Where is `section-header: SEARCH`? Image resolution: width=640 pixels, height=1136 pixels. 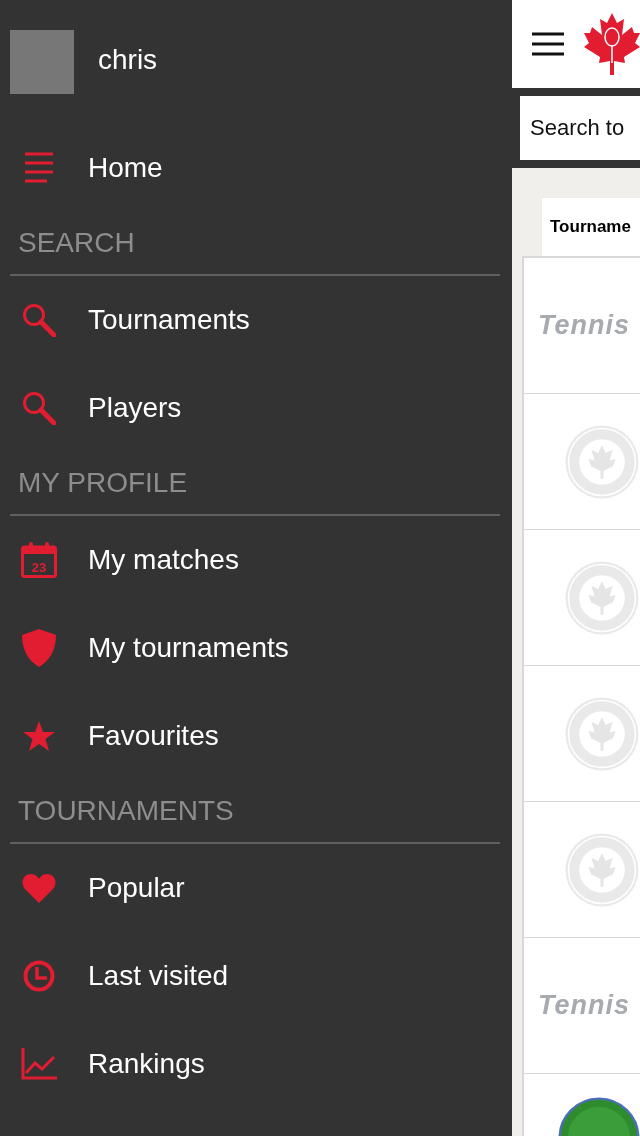 section-header: SEARCH is located at coordinates (255, 244).